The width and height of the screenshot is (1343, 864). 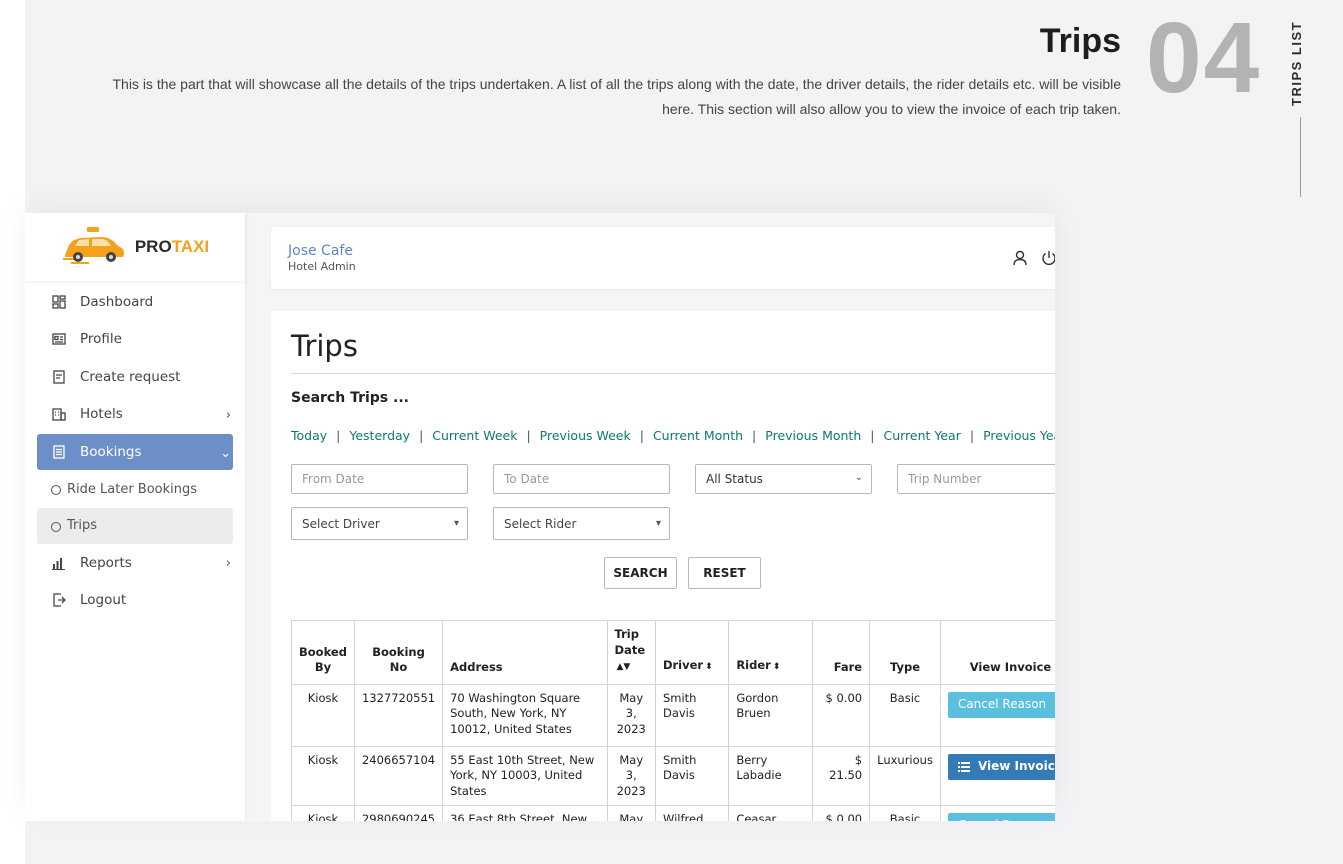 What do you see at coordinates (58, 562) in the screenshot?
I see `reports-chart-icon` at bounding box center [58, 562].